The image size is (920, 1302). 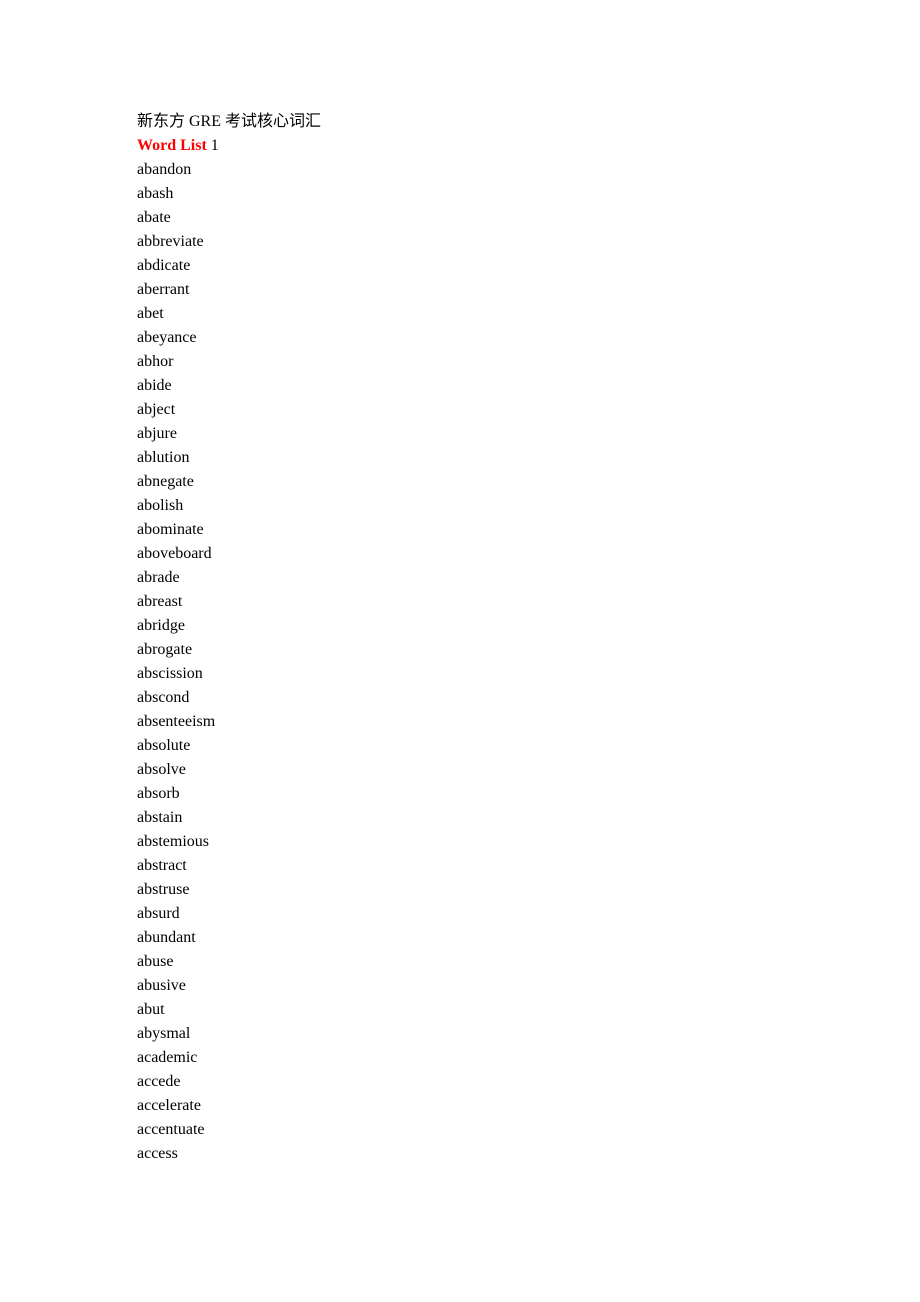 I want to click on vocabulary-word: abstruse, so click(x=163, y=889).